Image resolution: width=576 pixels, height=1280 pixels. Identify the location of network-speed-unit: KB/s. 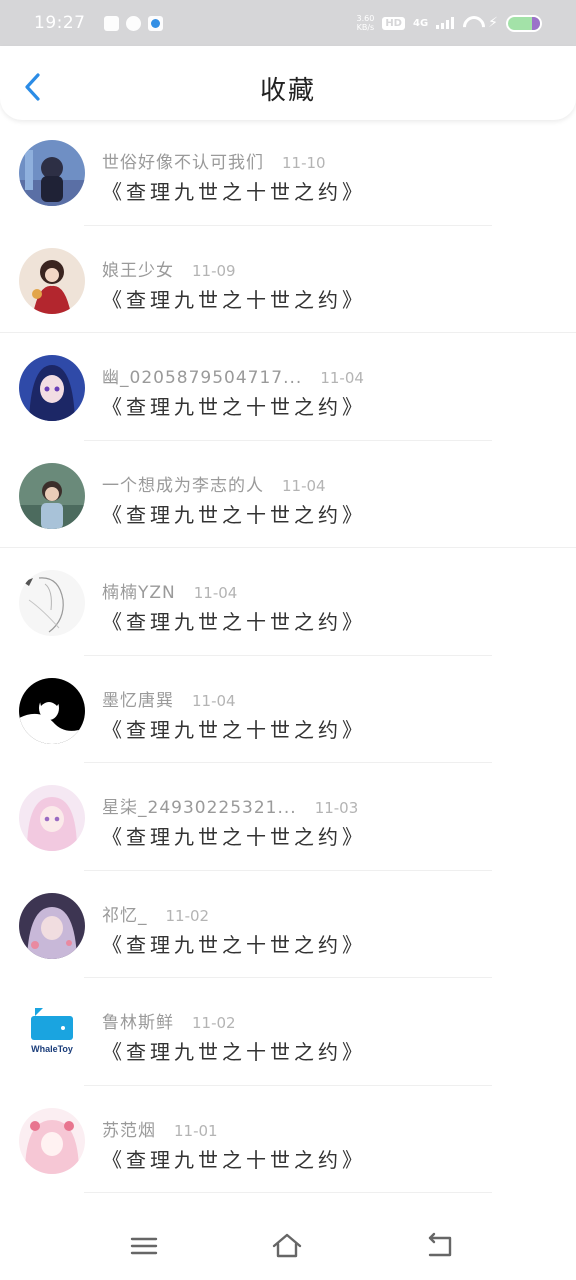
(365, 27).